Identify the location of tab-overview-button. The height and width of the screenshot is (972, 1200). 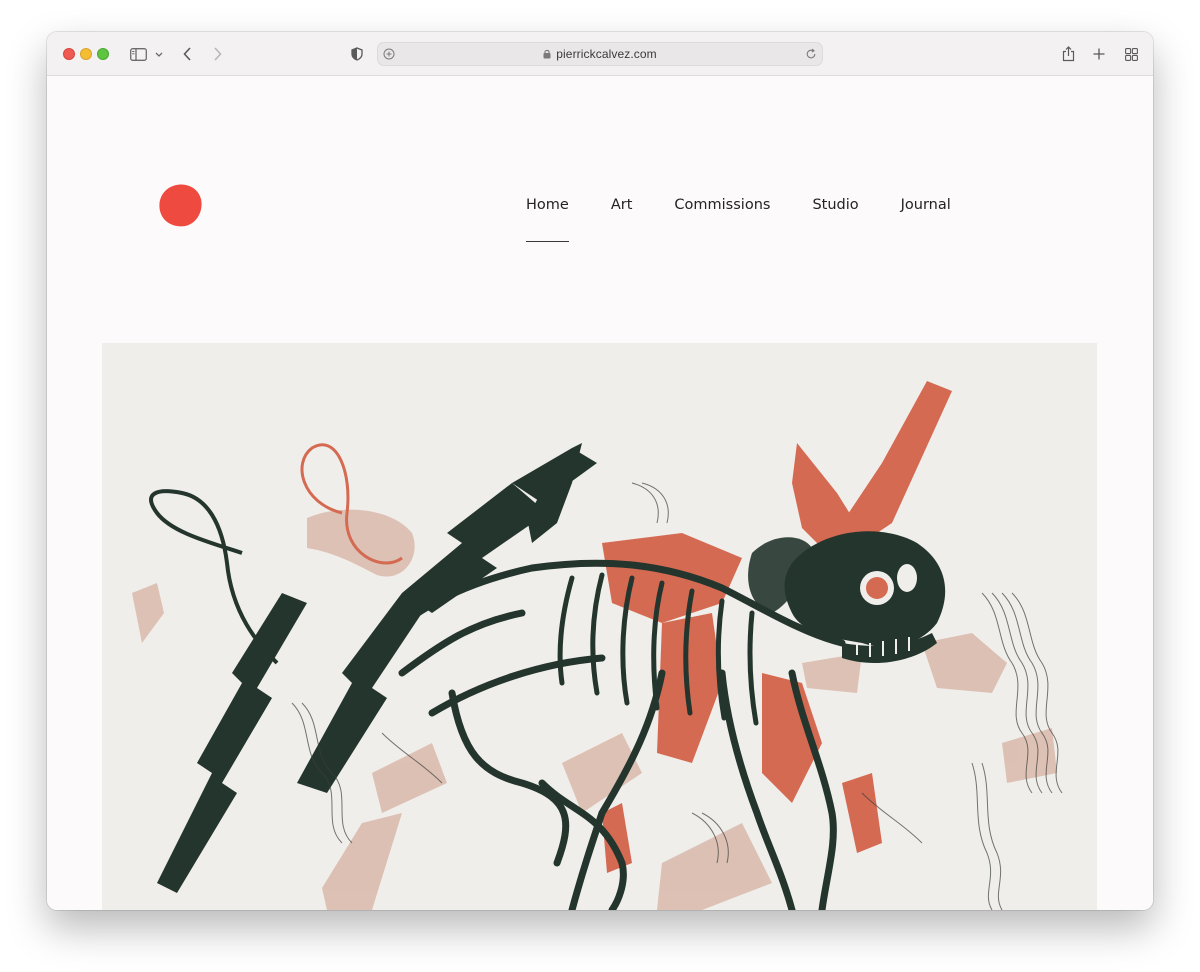
(1131, 54).